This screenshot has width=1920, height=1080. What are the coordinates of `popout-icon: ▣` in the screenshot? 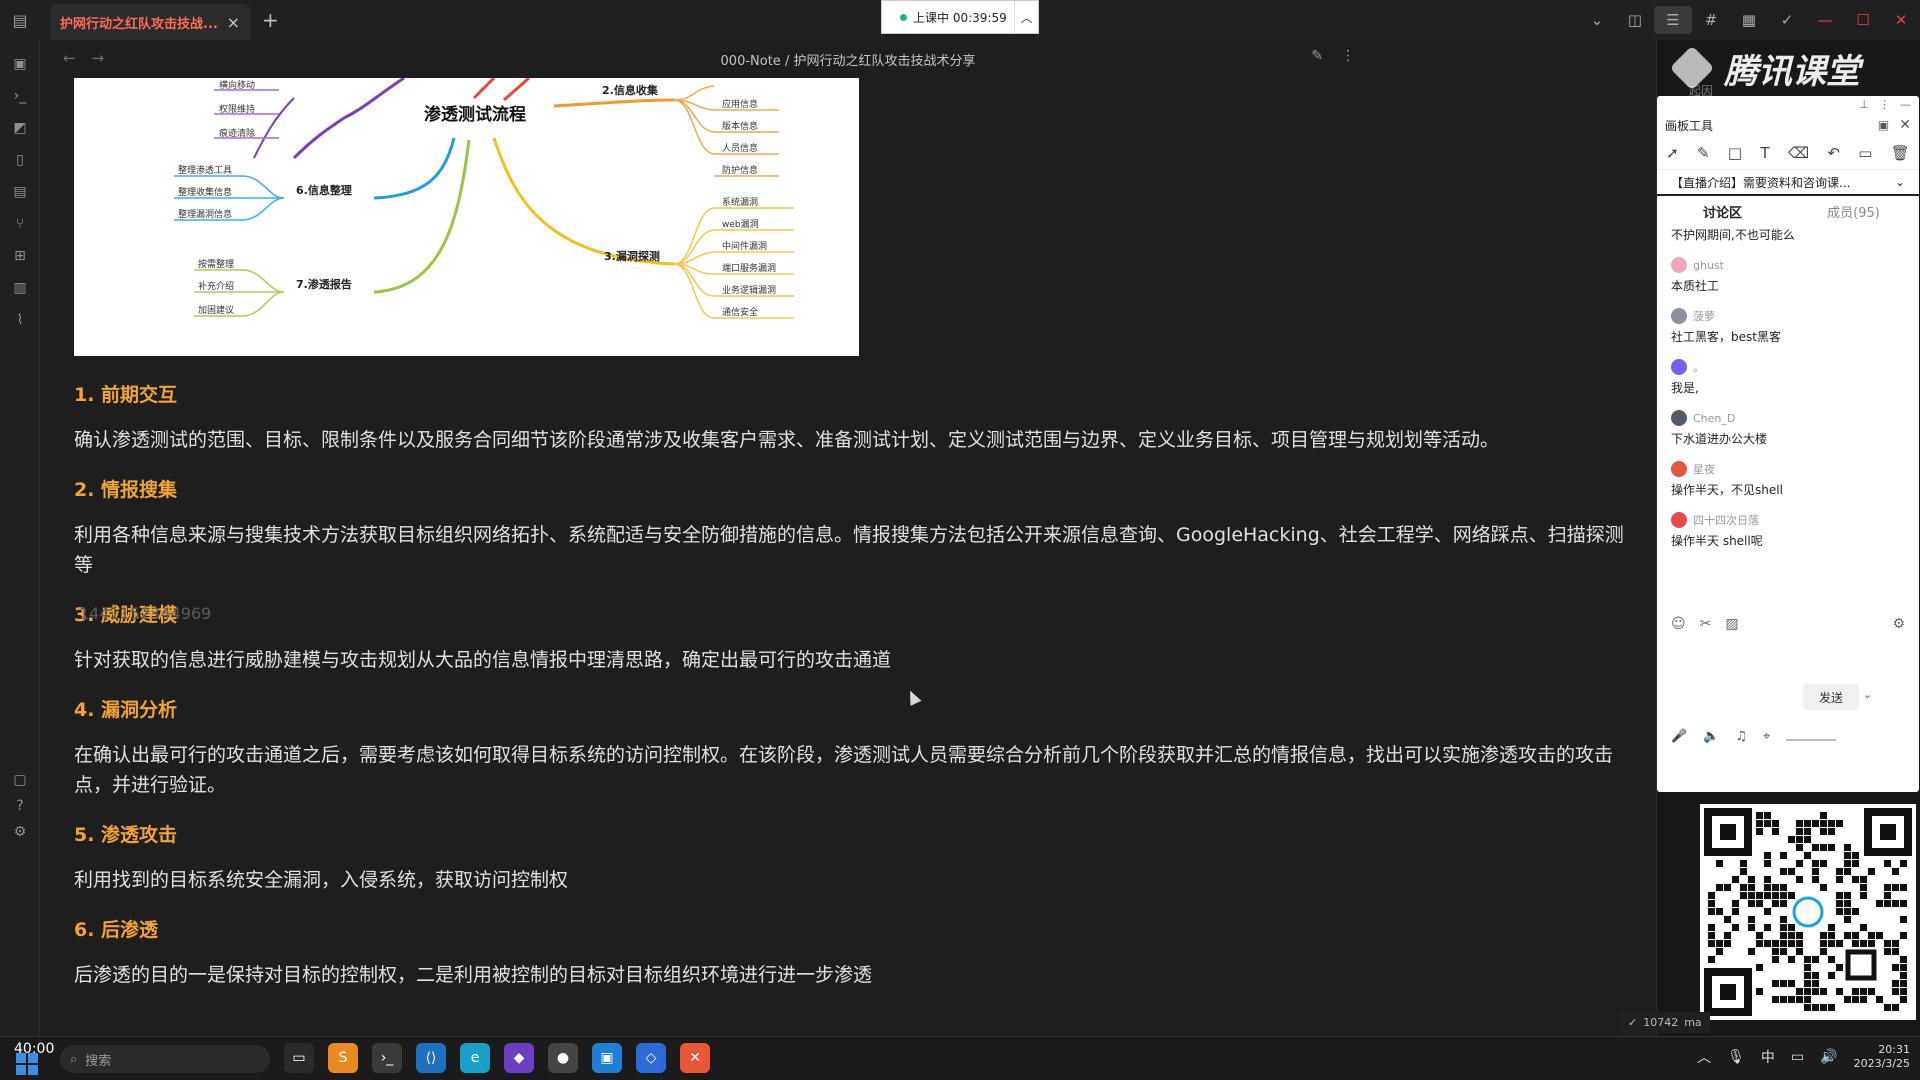 It's located at (1883, 125).